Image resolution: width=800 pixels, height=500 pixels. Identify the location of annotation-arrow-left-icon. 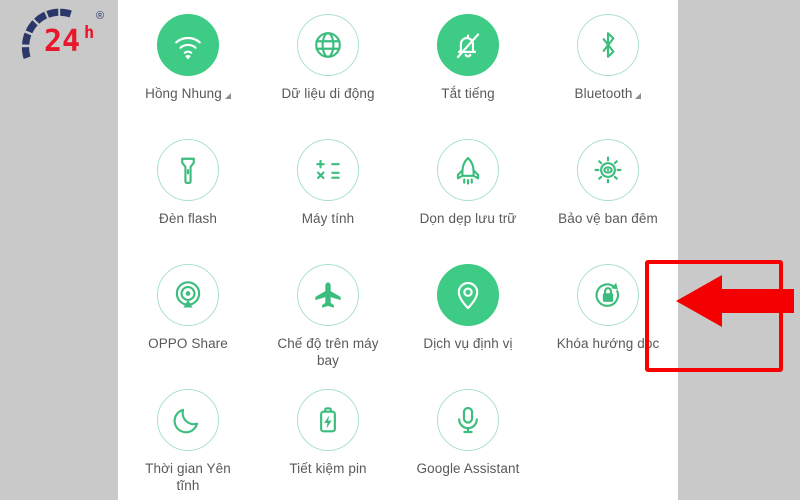
(735, 301).